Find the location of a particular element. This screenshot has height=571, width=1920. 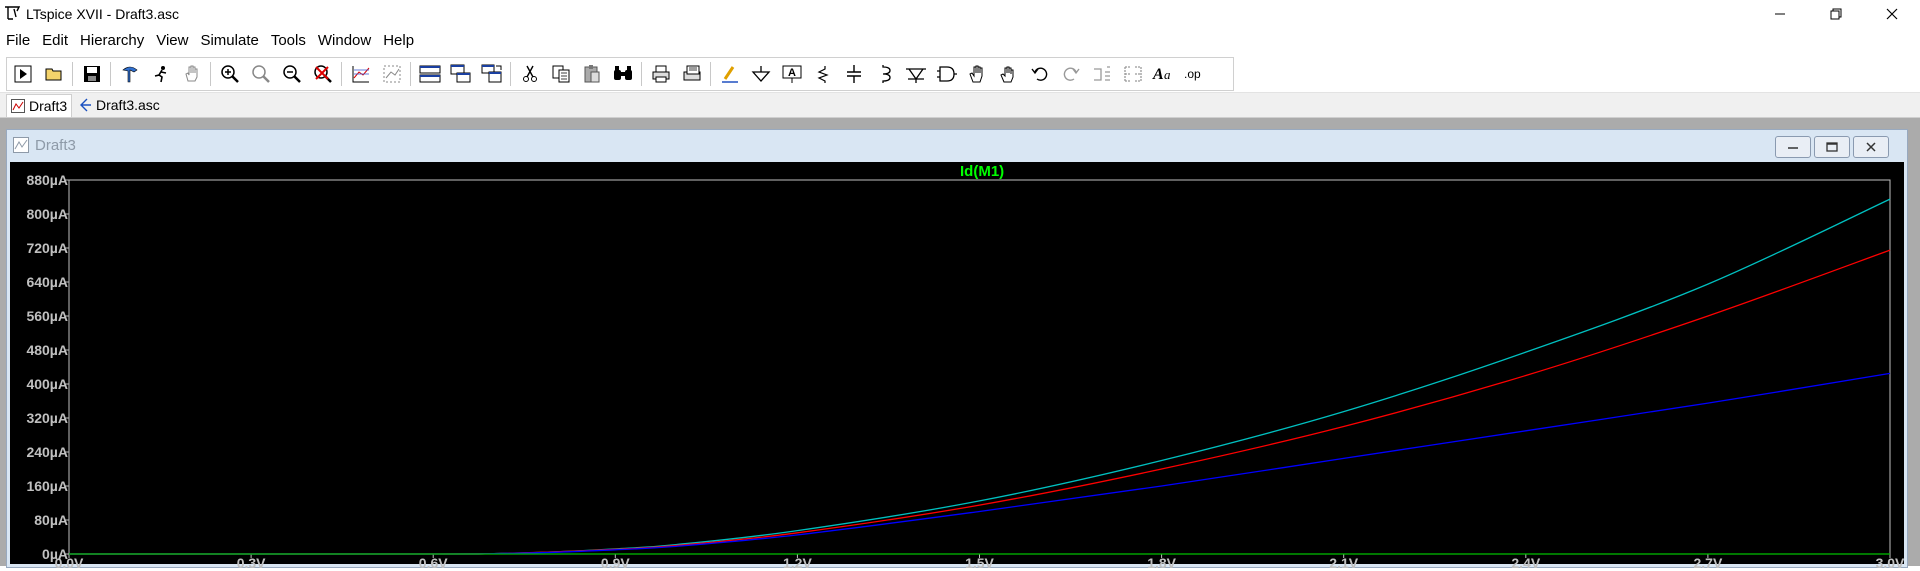

move-button is located at coordinates (977, 74).